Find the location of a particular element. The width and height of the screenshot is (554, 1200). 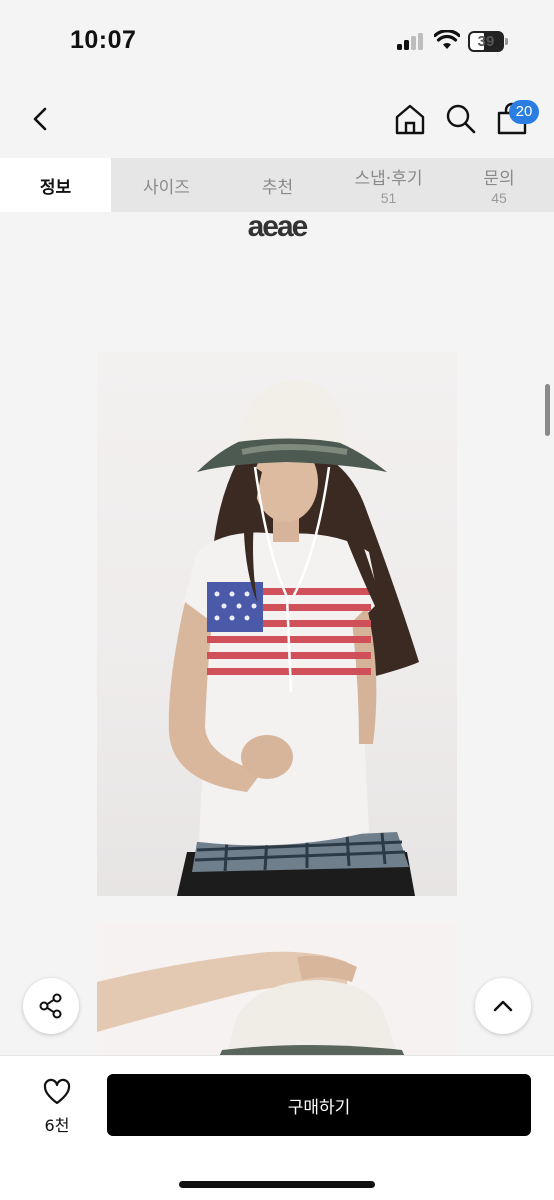

tab-label: 정보 is located at coordinates (55, 187).